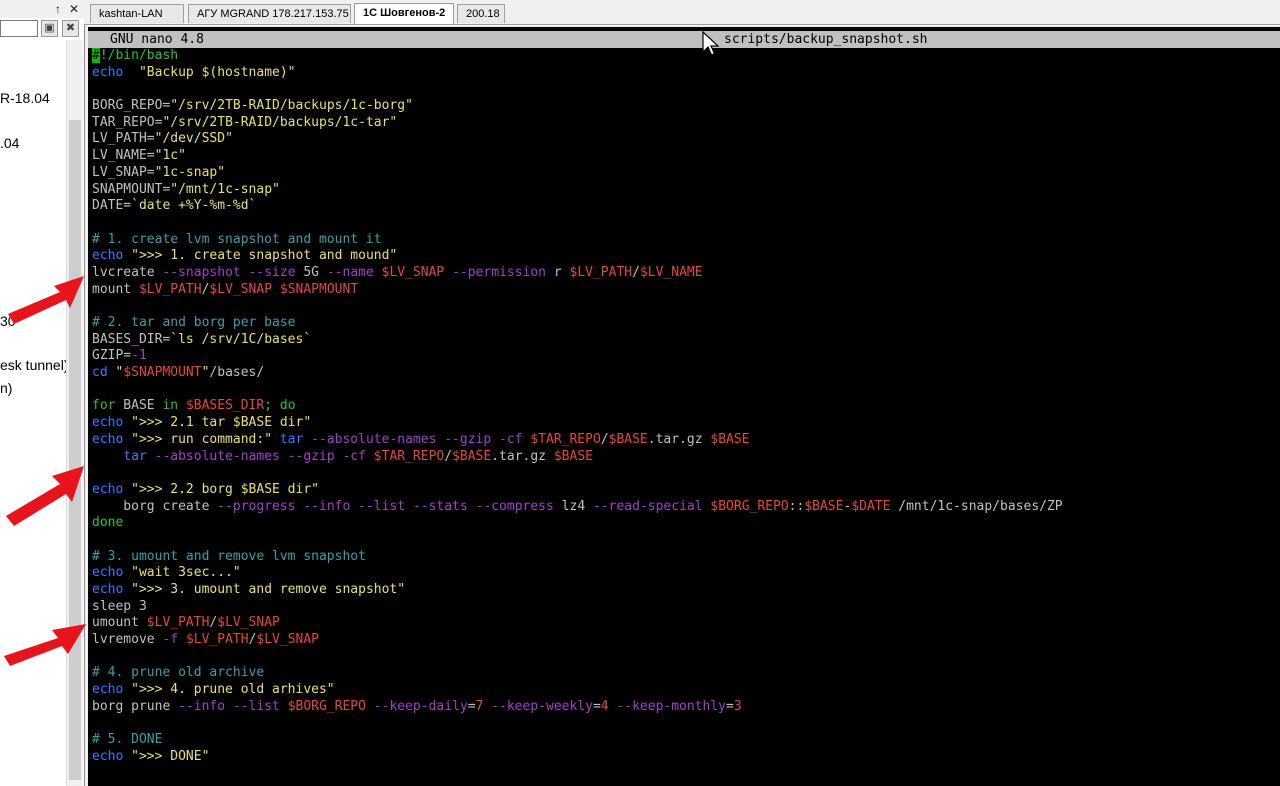 Image resolution: width=1280 pixels, height=786 pixels. What do you see at coordinates (577, 623) in the screenshot?
I see `code-line: umount $LV_PATH/$LV_SNAP` at bounding box center [577, 623].